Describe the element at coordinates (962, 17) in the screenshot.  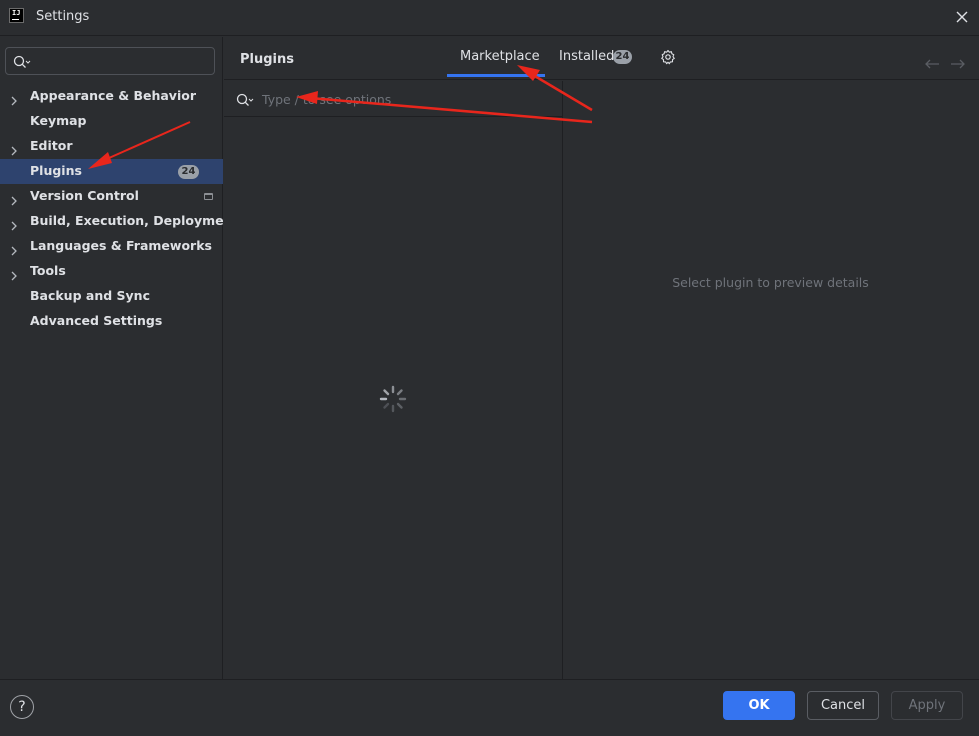
I see `close-icon` at that location.